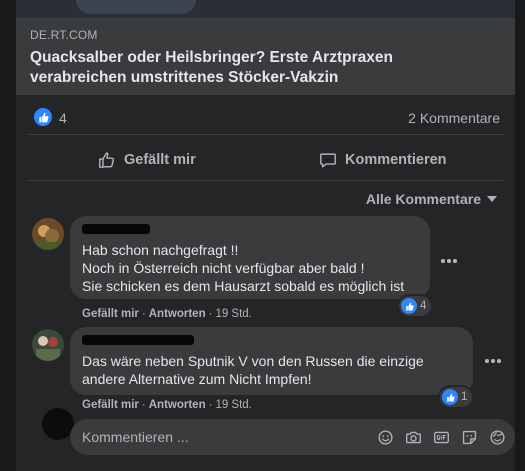 The width and height of the screenshot is (525, 471). I want to click on thumbs-up-outline-icon, so click(107, 160).